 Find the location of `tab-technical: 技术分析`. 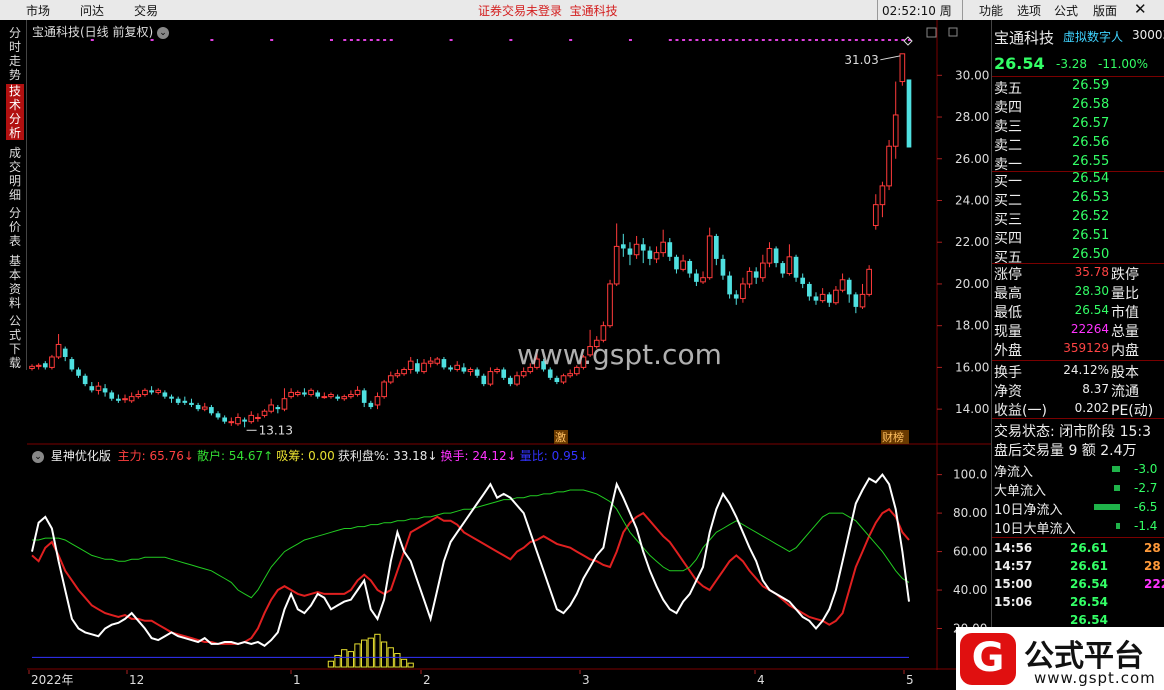

tab-technical: 技术分析 is located at coordinates (15, 112).